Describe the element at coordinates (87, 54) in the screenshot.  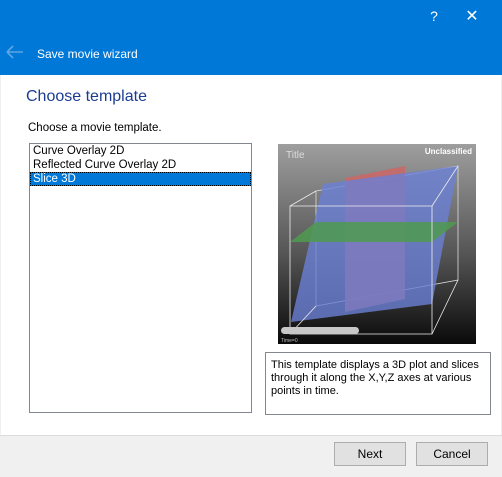
I see `wizard-title: Save movie wizard` at that location.